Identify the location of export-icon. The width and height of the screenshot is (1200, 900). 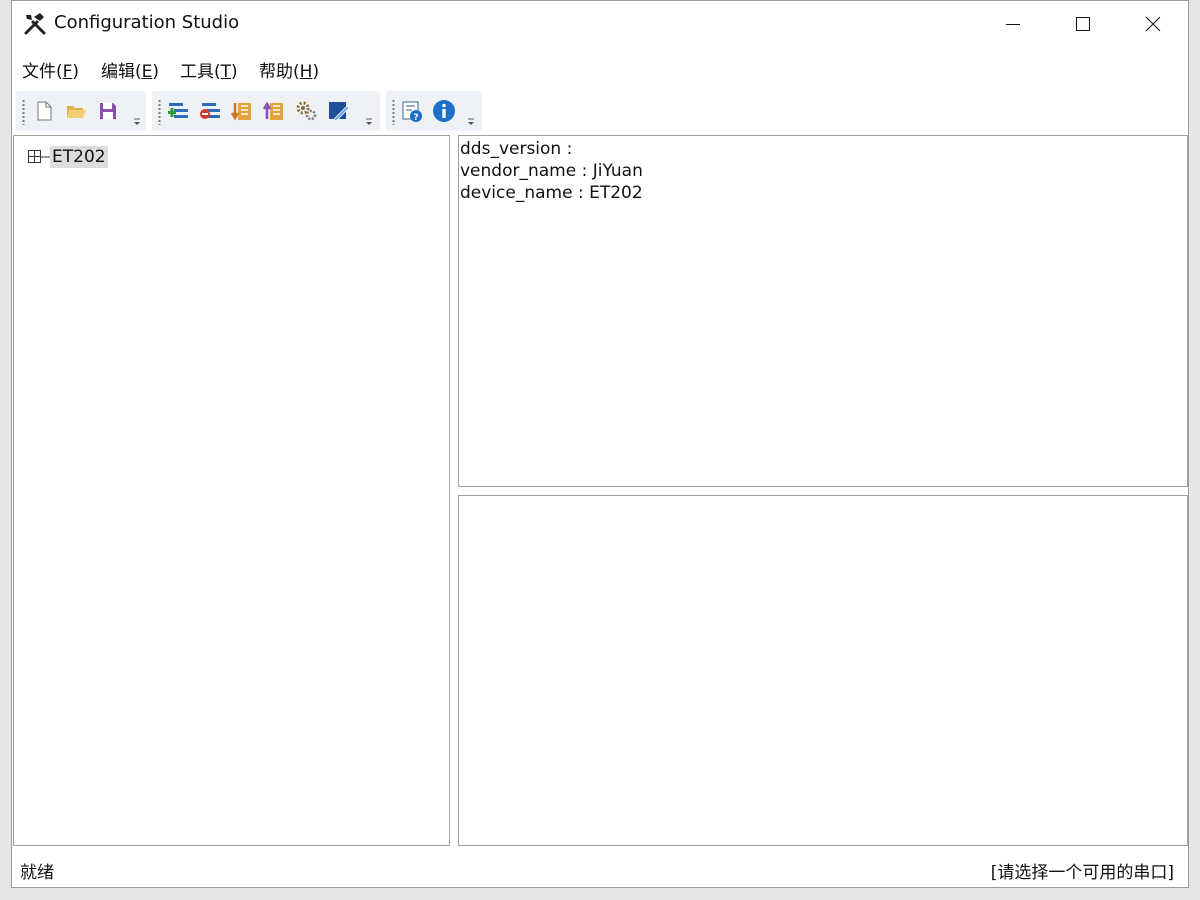
(272, 110).